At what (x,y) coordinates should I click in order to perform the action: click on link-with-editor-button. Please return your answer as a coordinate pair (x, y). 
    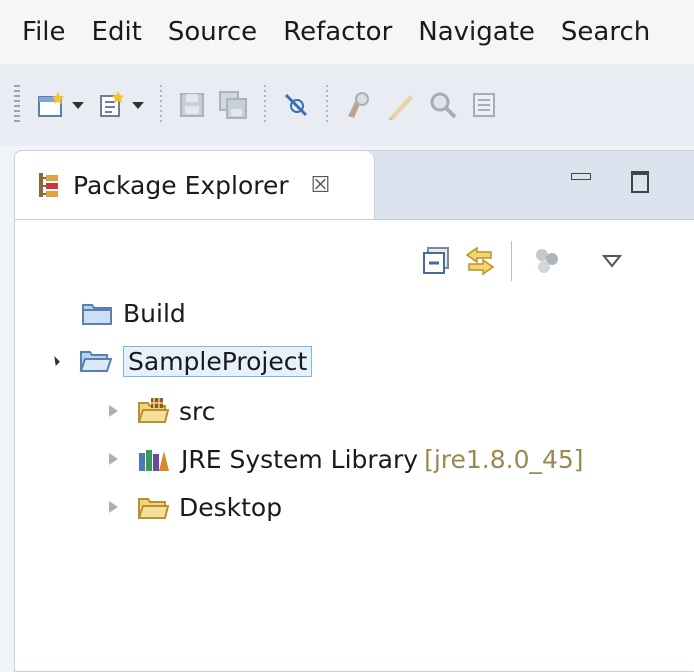
    Looking at the image, I should click on (480, 261).